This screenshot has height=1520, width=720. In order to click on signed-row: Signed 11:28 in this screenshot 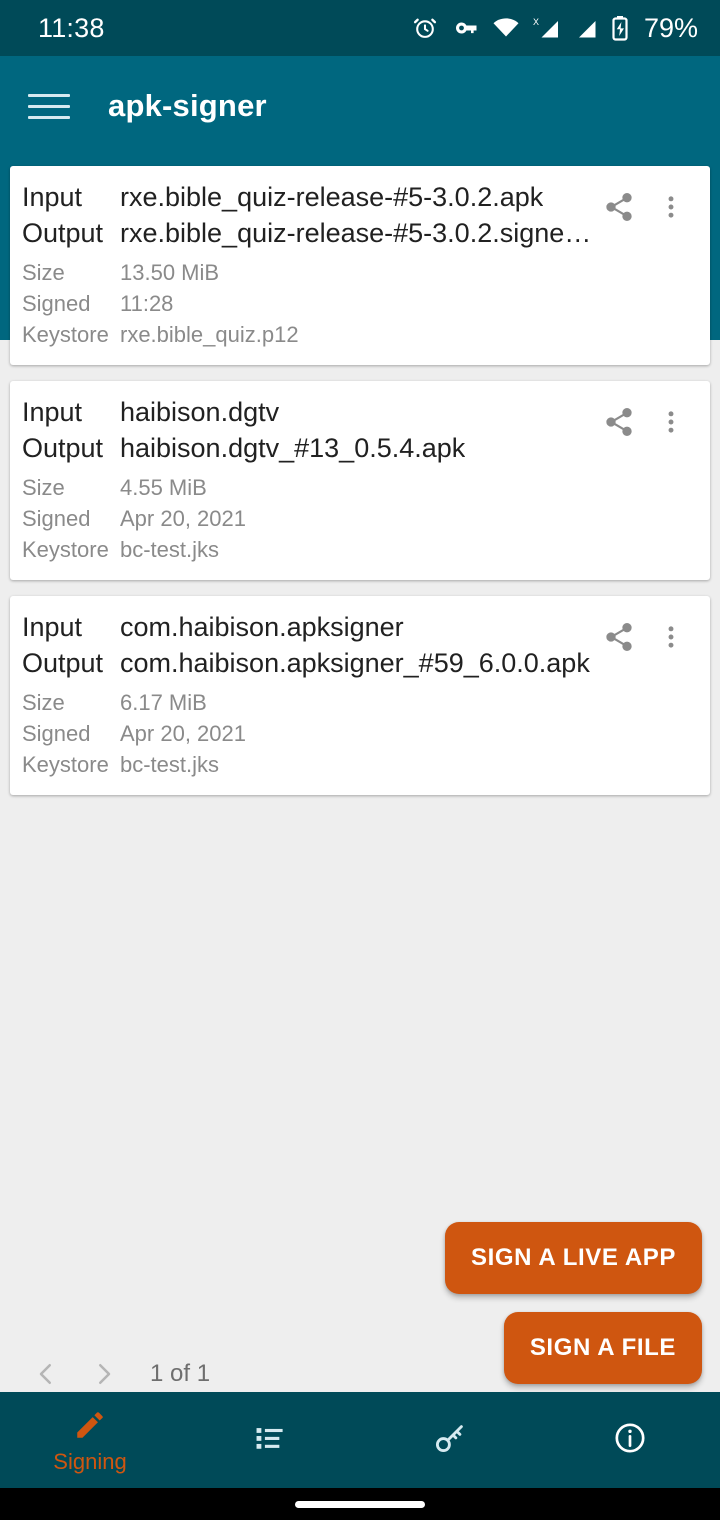, I will do `click(312, 303)`.